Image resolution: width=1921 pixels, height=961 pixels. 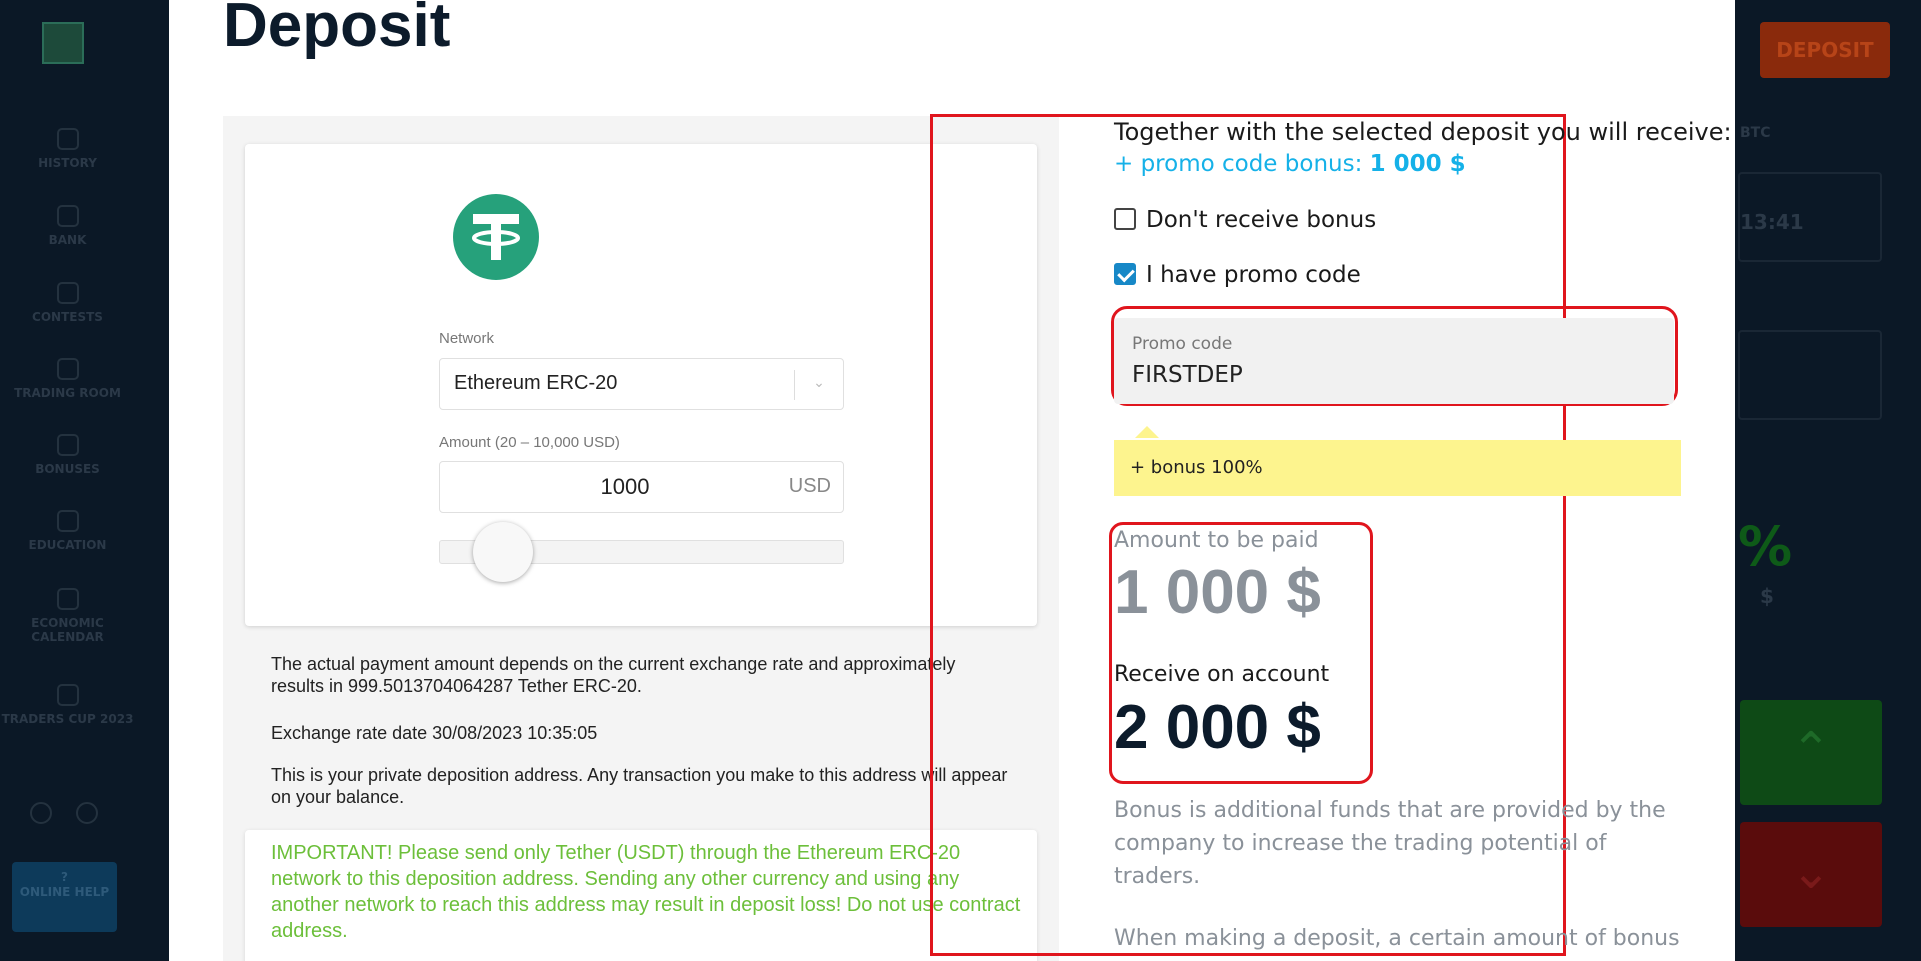 What do you see at coordinates (1261, 220) in the screenshot?
I see `no-bonus-label: Don't receive bonus` at bounding box center [1261, 220].